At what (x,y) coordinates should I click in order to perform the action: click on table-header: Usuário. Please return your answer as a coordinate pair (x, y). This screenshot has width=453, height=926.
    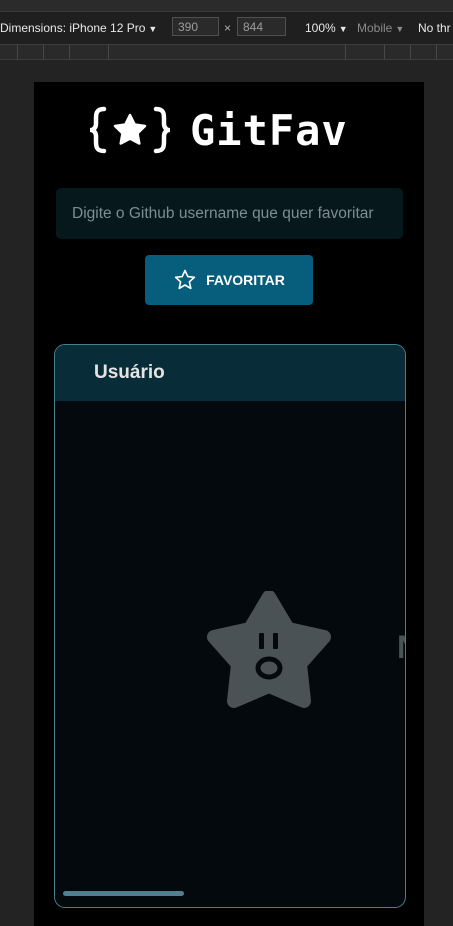
    Looking at the image, I should click on (230, 373).